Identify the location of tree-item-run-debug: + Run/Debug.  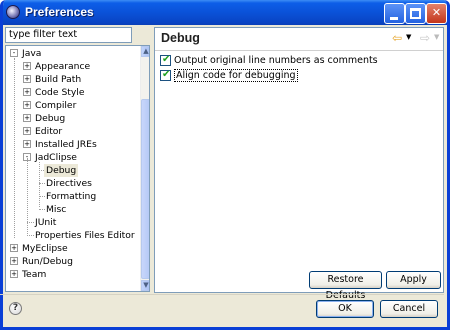
(41, 261).